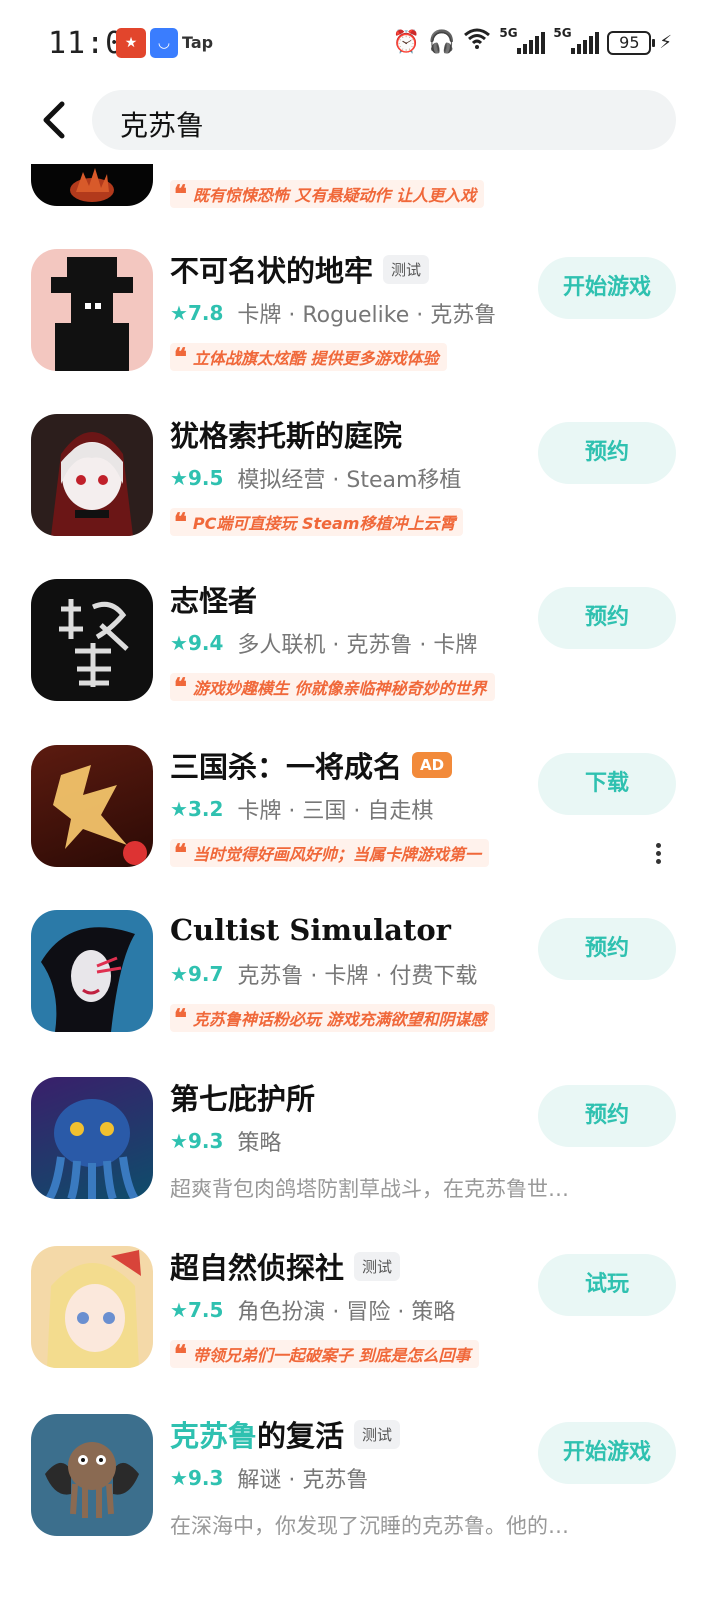 The width and height of the screenshot is (720, 1598). What do you see at coordinates (197, 809) in the screenshot?
I see `rating: ★3.2` at bounding box center [197, 809].